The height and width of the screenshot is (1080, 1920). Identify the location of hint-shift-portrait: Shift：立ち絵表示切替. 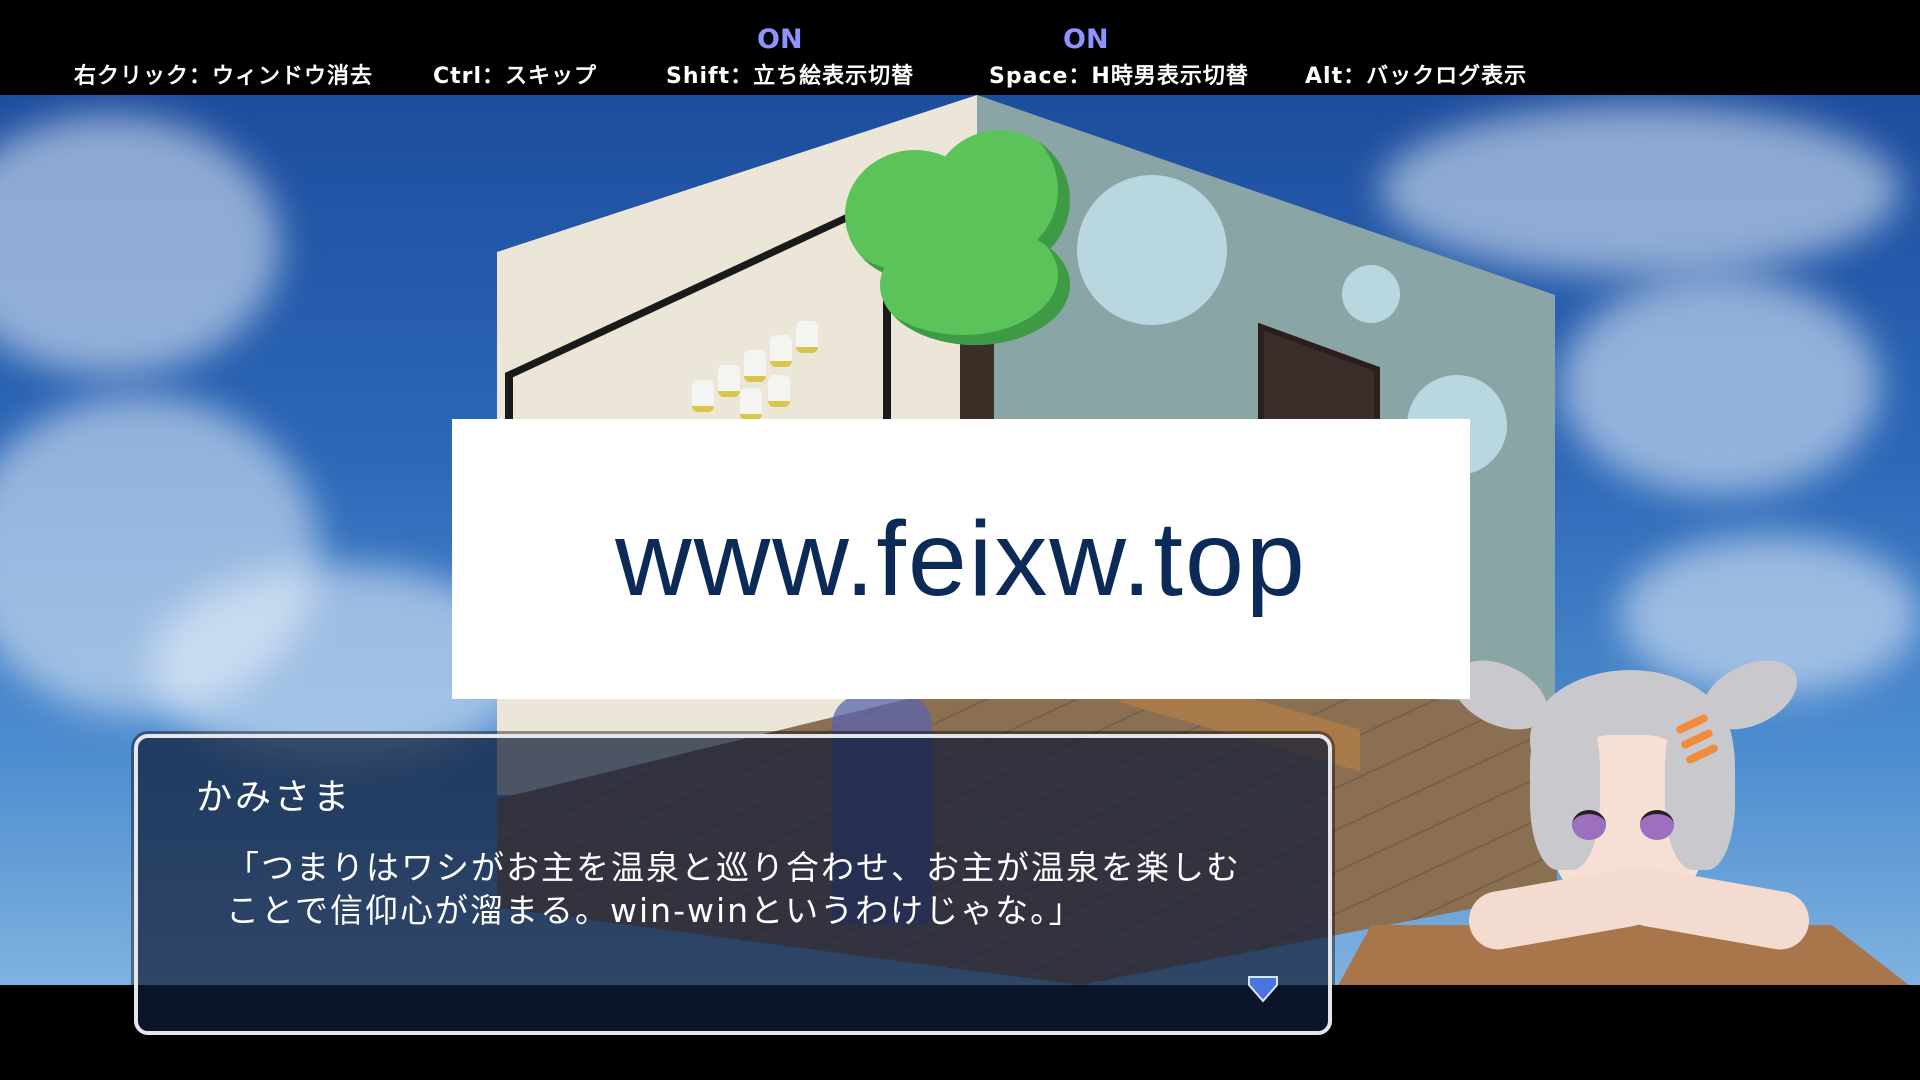
(790, 74).